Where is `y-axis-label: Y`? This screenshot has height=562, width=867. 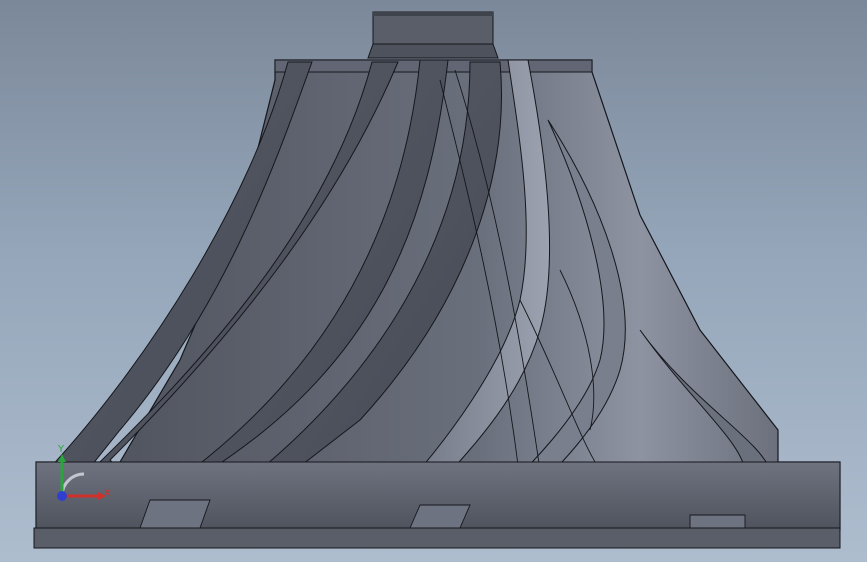
y-axis-label: Y is located at coordinates (61, 449).